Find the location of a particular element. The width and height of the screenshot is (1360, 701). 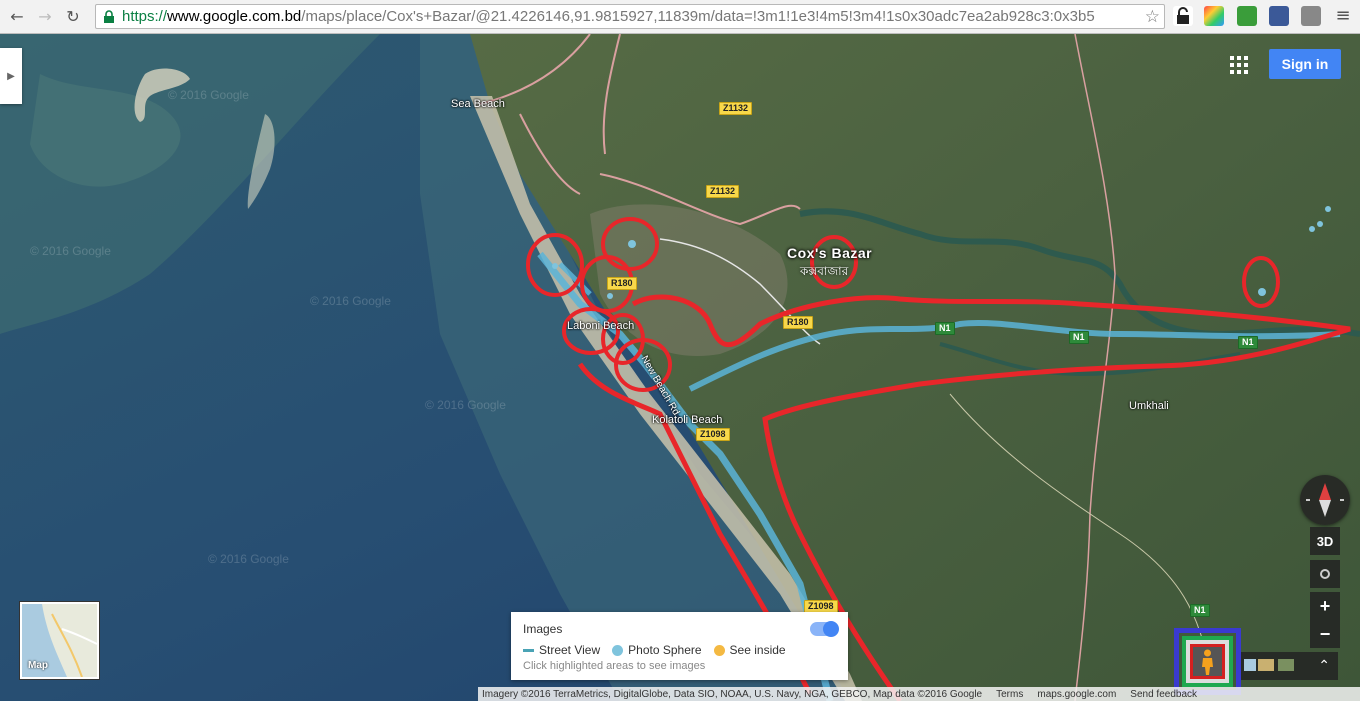

compass-icon is located at coordinates (1325, 500).